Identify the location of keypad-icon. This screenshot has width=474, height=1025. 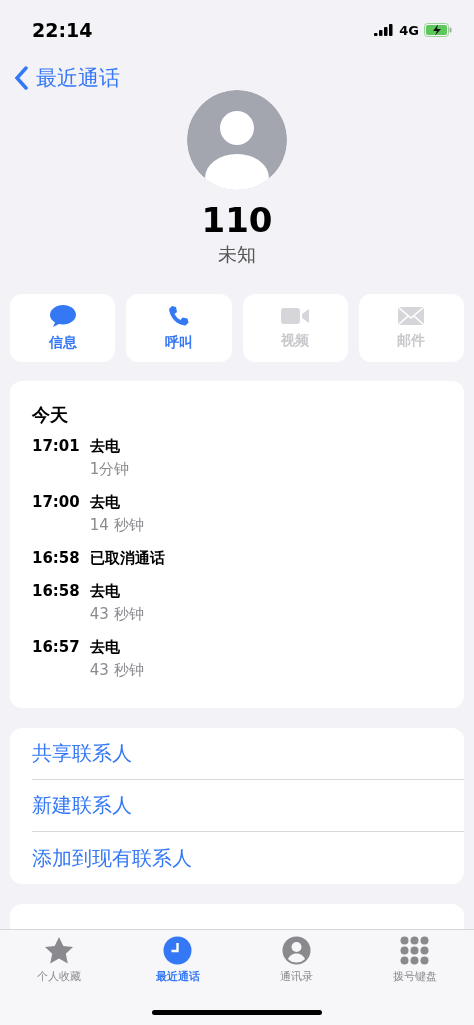
(415, 950).